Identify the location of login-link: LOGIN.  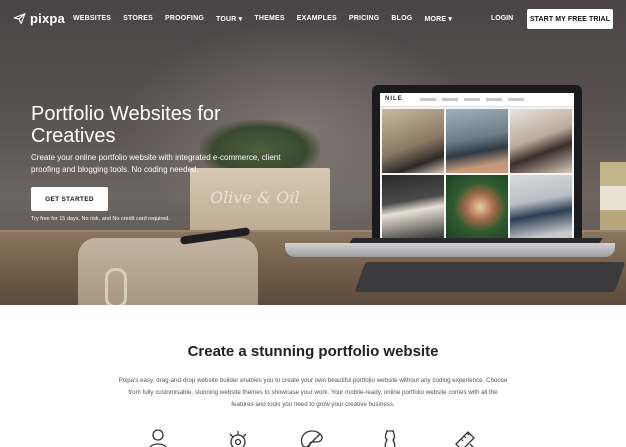
(502, 18).